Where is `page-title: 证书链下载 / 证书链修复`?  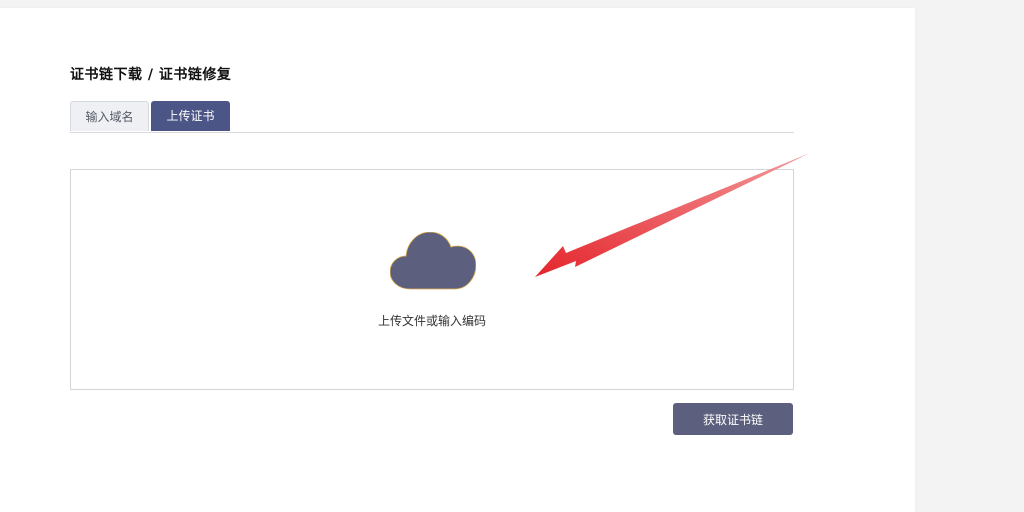 page-title: 证书链下载 / 证书链修复 is located at coordinates (151, 75).